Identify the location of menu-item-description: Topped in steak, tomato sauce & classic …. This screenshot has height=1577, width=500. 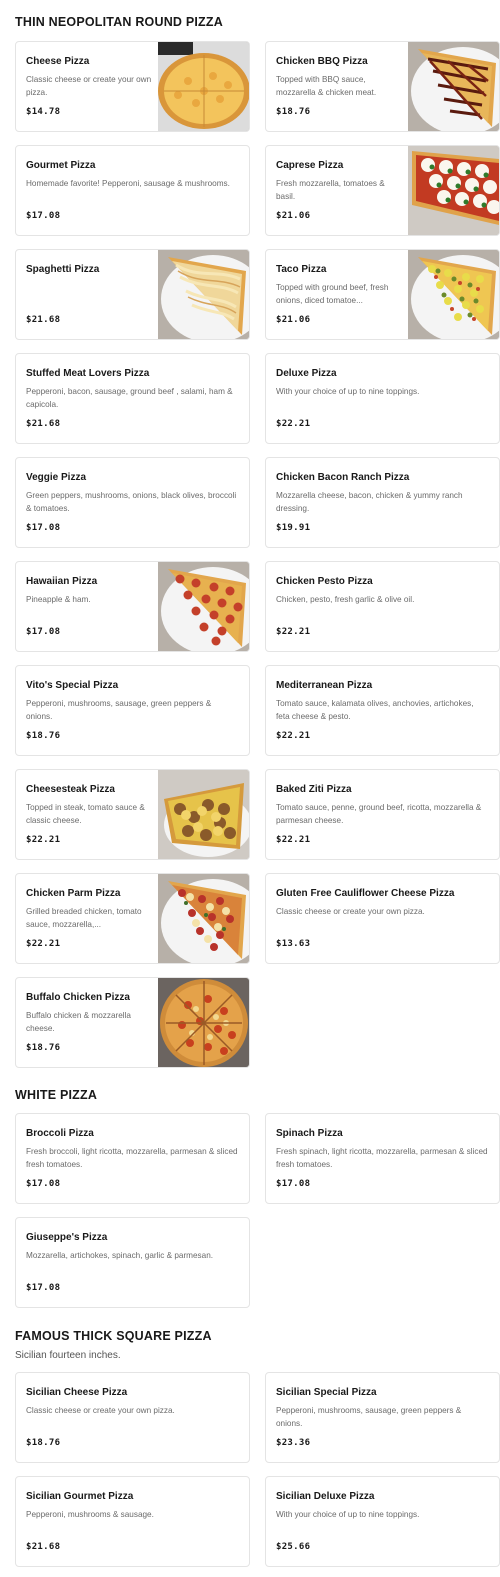
(85, 814).